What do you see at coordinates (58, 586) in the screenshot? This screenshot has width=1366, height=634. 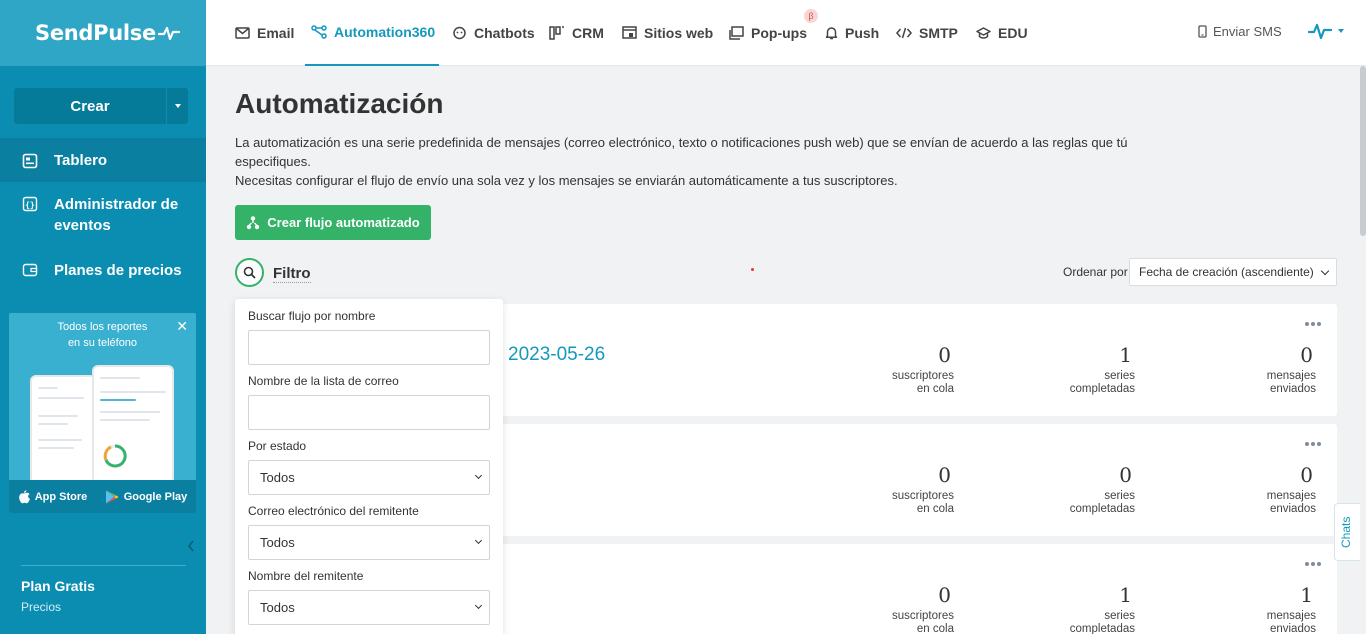 I see `plan-name: Plan Gratis` at bounding box center [58, 586].